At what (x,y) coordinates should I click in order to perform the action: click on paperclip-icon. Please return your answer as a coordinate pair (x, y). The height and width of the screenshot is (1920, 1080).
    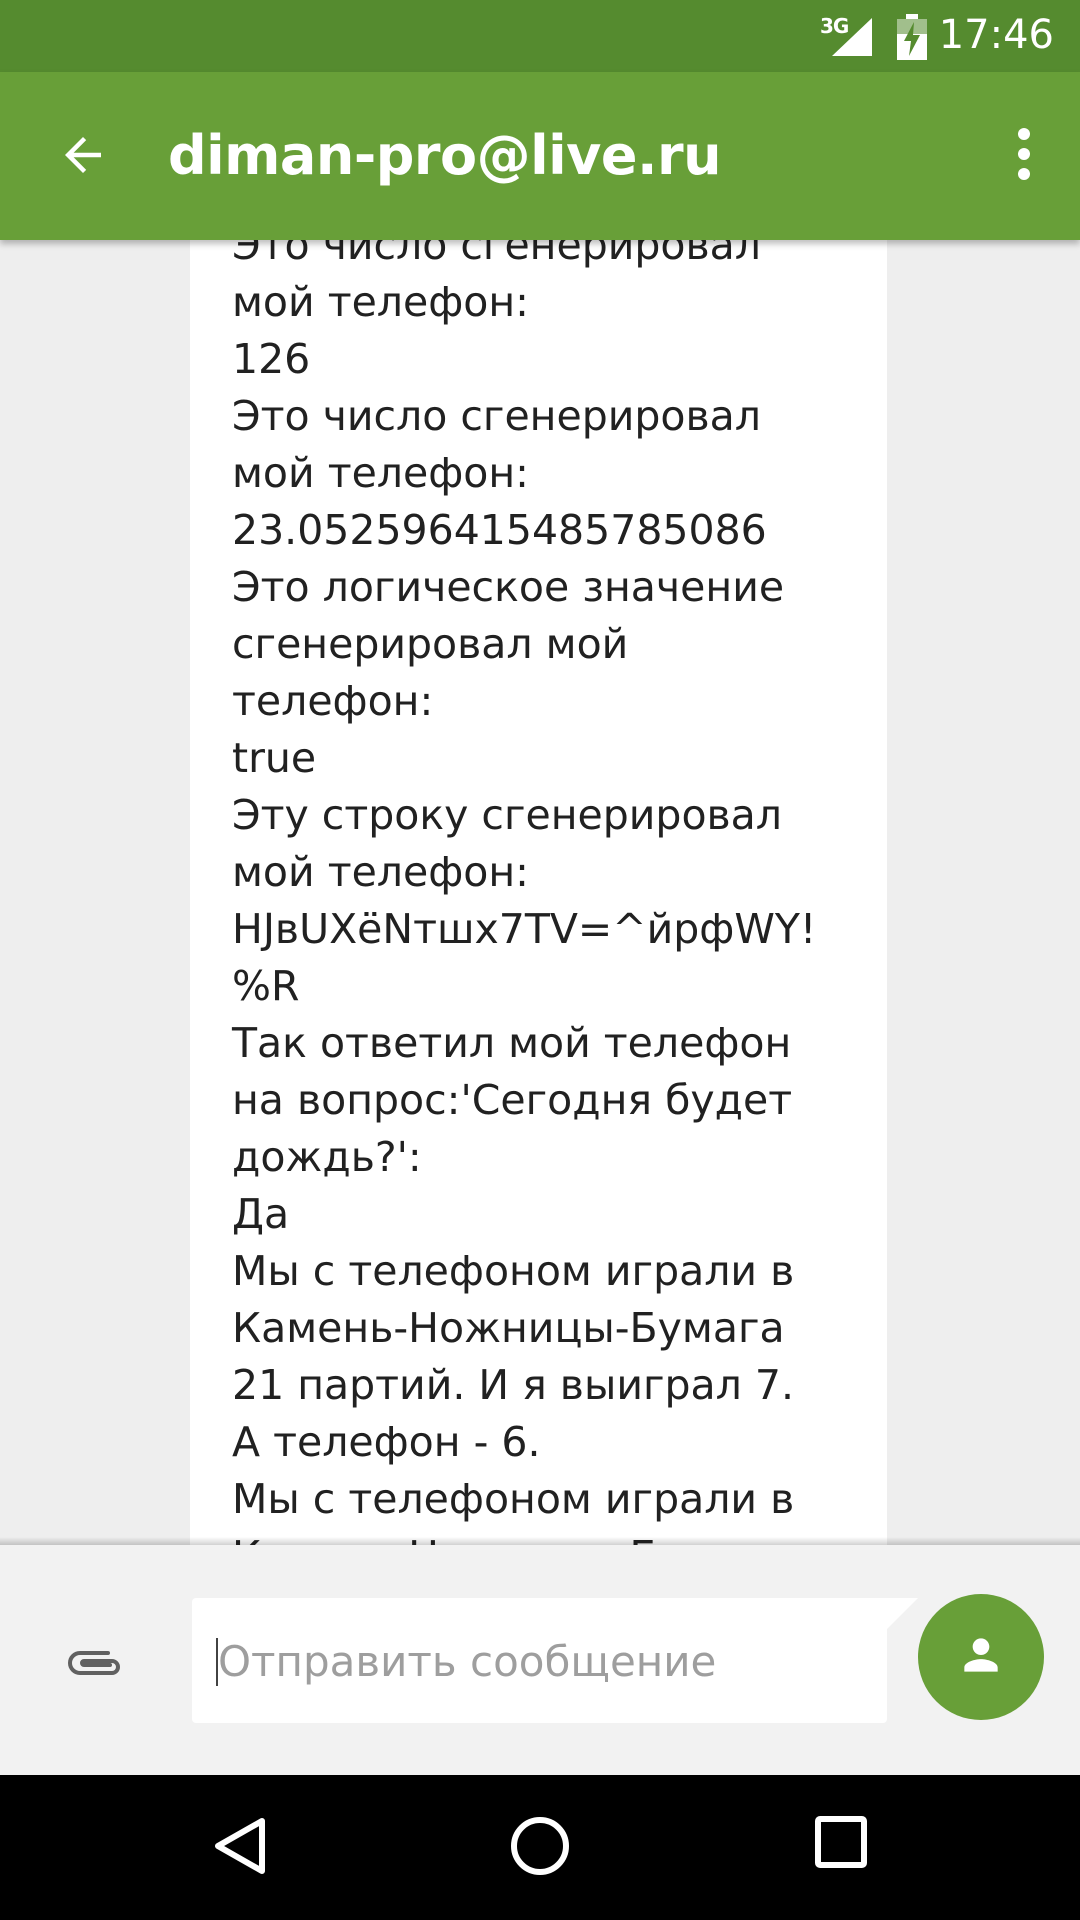
    Looking at the image, I should click on (95, 1665).